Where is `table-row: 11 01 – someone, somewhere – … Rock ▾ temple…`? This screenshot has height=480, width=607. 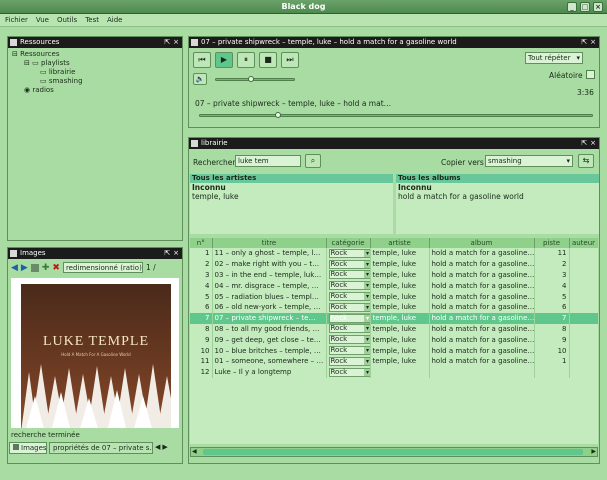
table-row: 11 01 – someone, somewhere – … Rock ▾ temple… is located at coordinates (394, 361).